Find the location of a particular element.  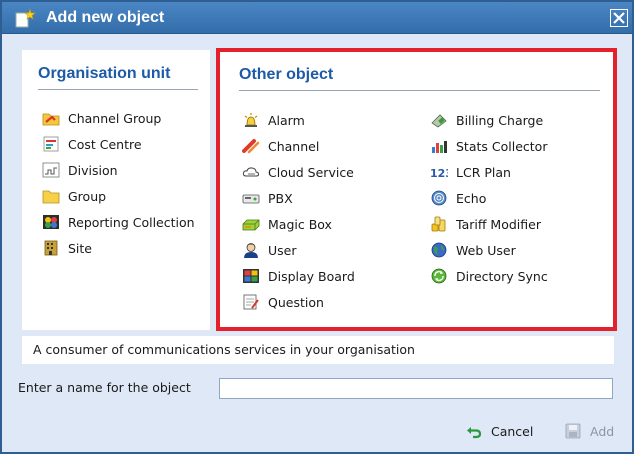

item-label: Division is located at coordinates (93, 170).